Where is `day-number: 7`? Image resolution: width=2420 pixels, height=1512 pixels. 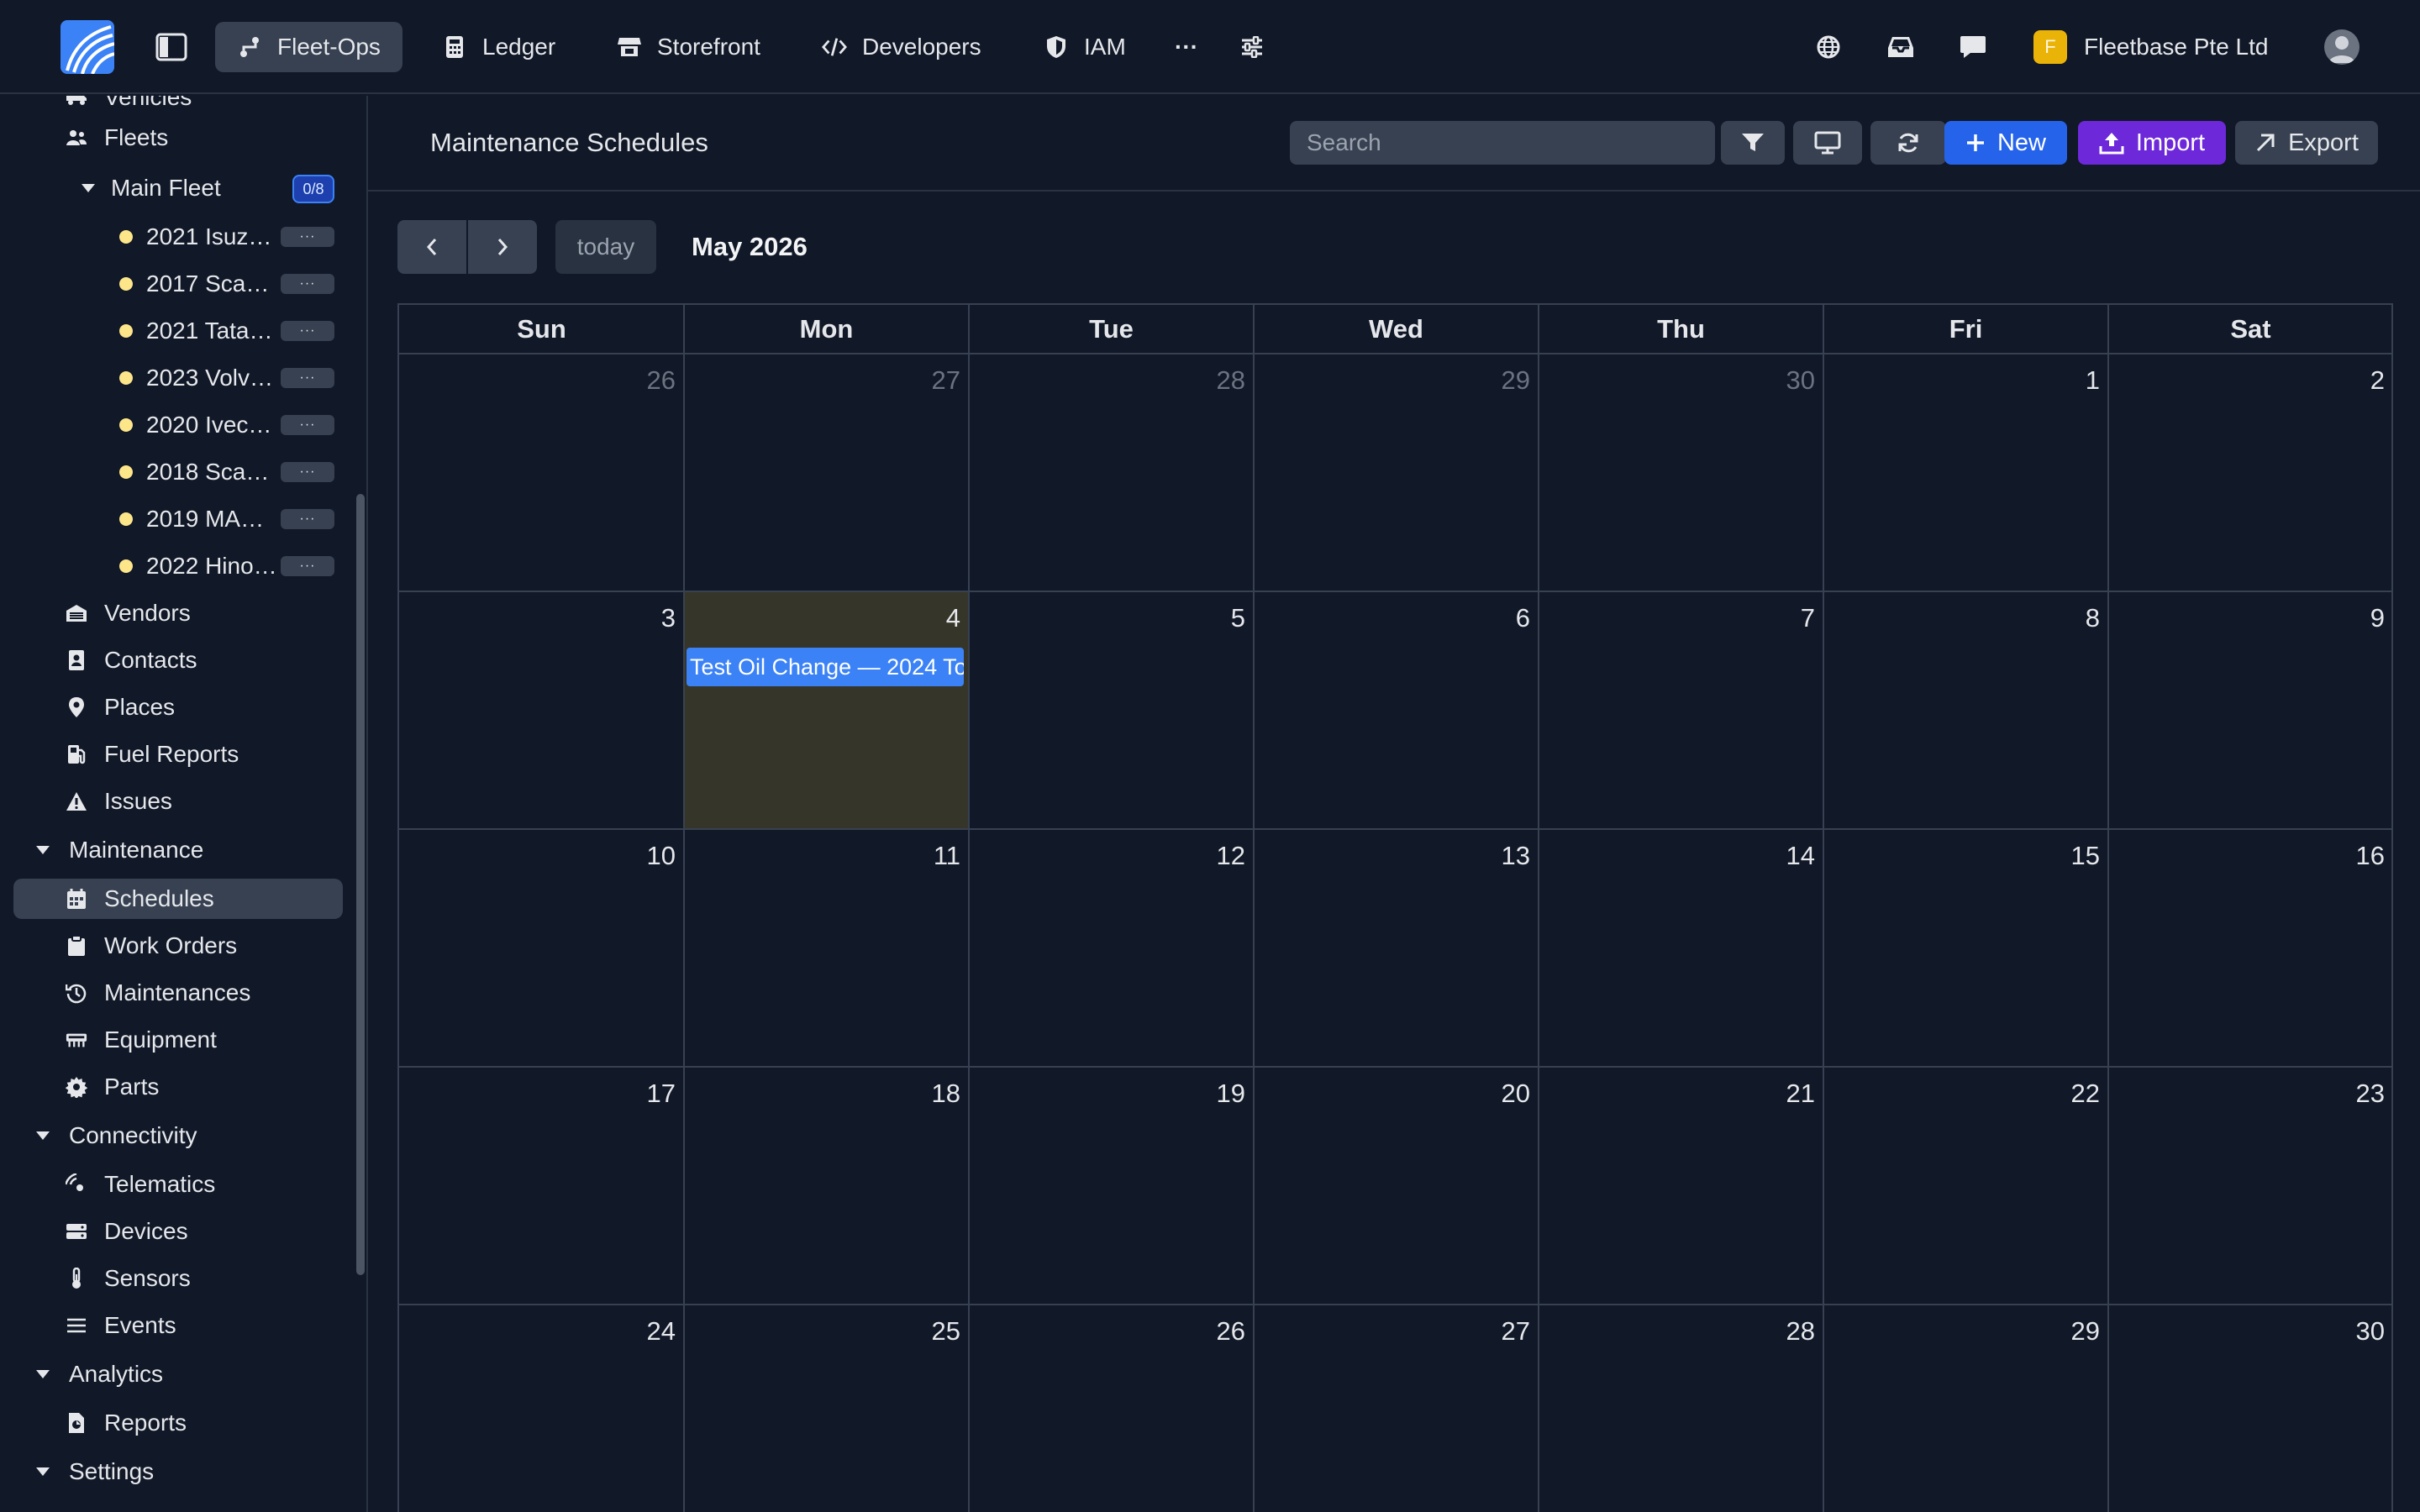 day-number: 7 is located at coordinates (1808, 618).